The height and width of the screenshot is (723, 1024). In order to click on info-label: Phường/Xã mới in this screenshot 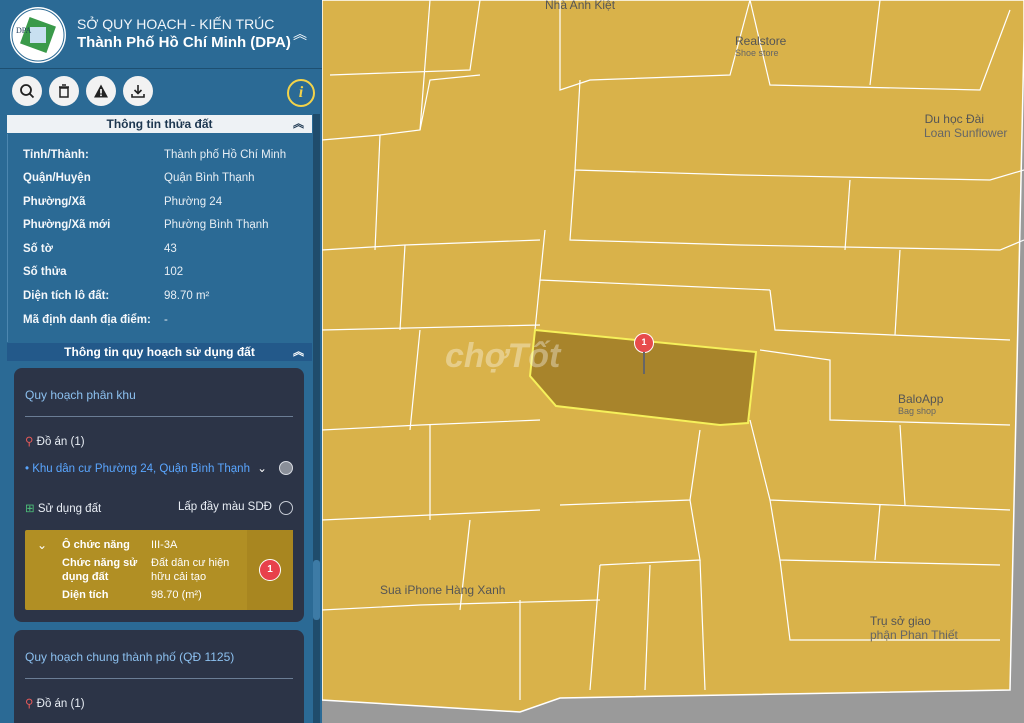, I will do `click(67, 225)`.